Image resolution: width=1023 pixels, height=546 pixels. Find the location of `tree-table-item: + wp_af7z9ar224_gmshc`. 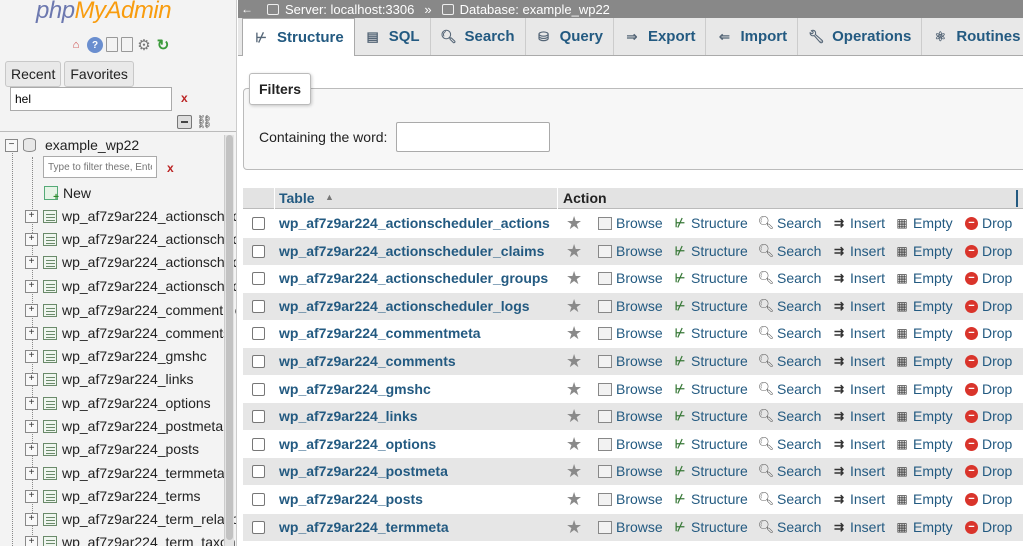

tree-table-item: + wp_af7z9ar224_gmshc is located at coordinates (116, 356).